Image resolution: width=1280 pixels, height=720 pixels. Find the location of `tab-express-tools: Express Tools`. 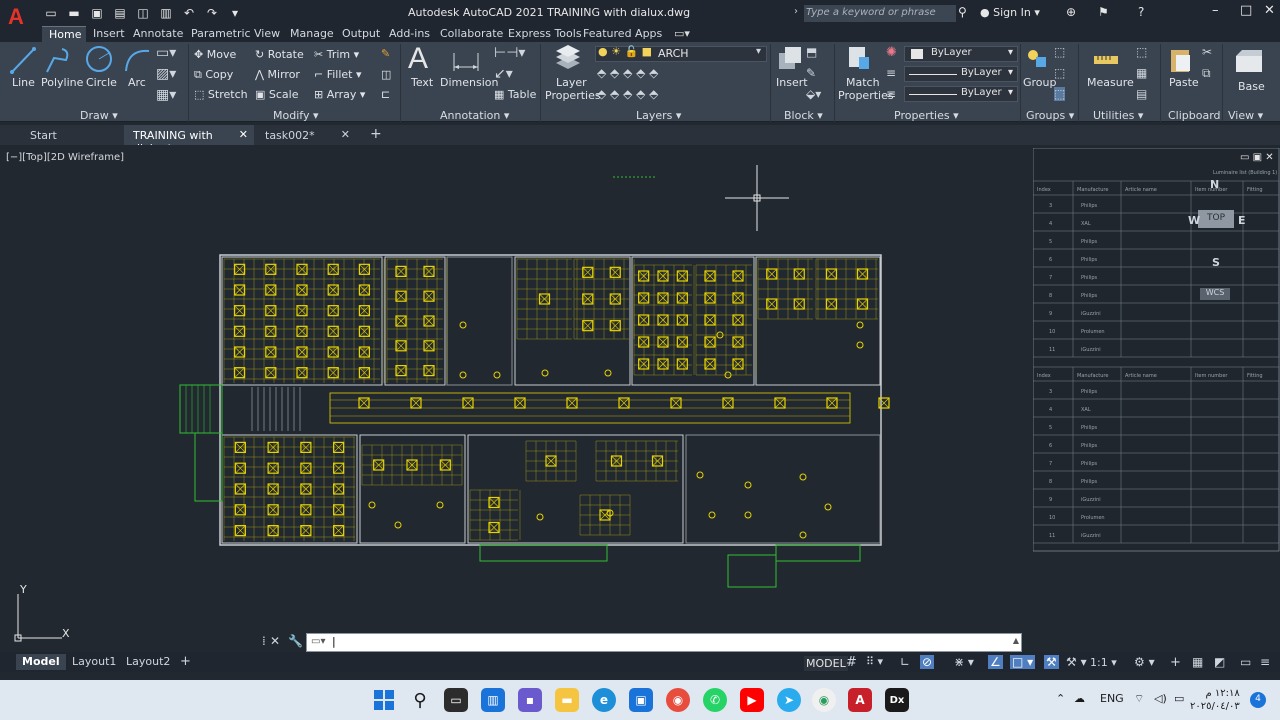

tab-express-tools: Express Tools is located at coordinates (545, 34).